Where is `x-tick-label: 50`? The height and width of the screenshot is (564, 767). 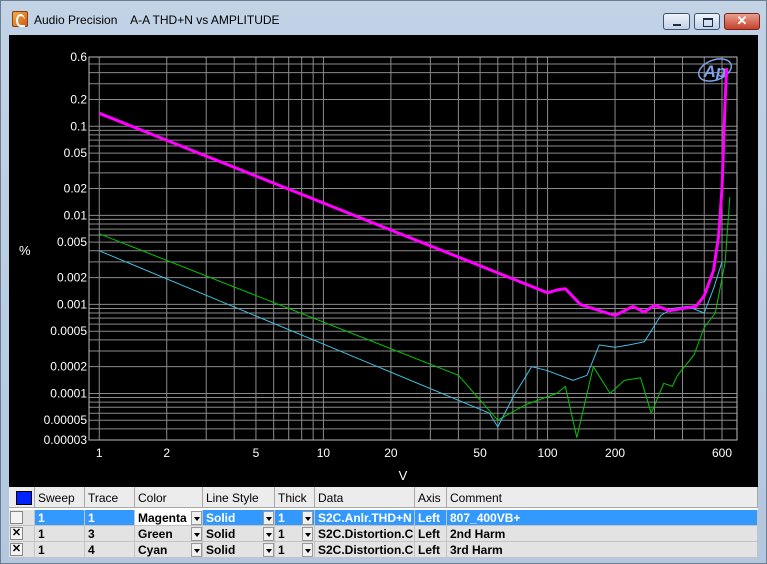 x-tick-label: 50 is located at coordinates (480, 453).